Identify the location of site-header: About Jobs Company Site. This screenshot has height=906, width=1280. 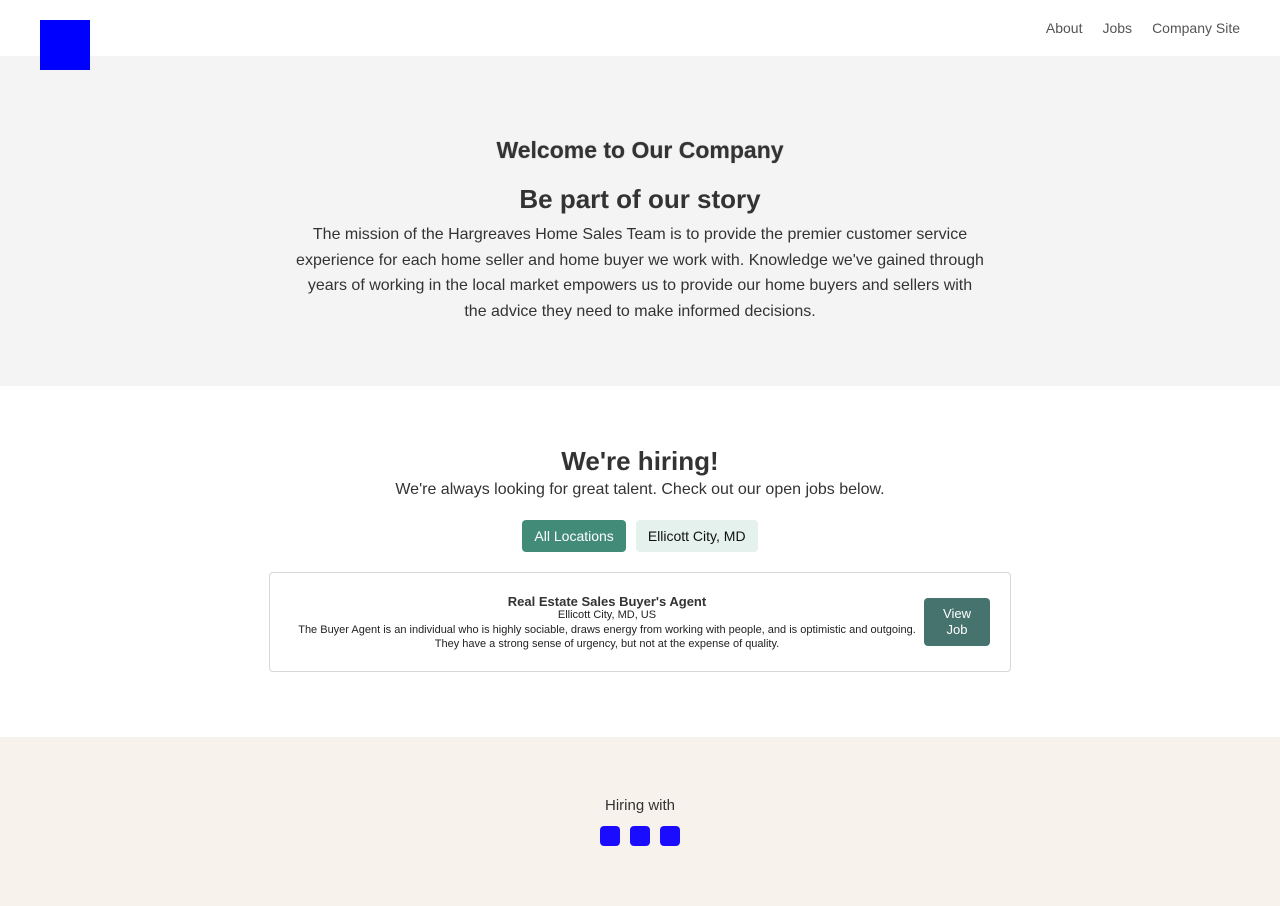
(640, 35).